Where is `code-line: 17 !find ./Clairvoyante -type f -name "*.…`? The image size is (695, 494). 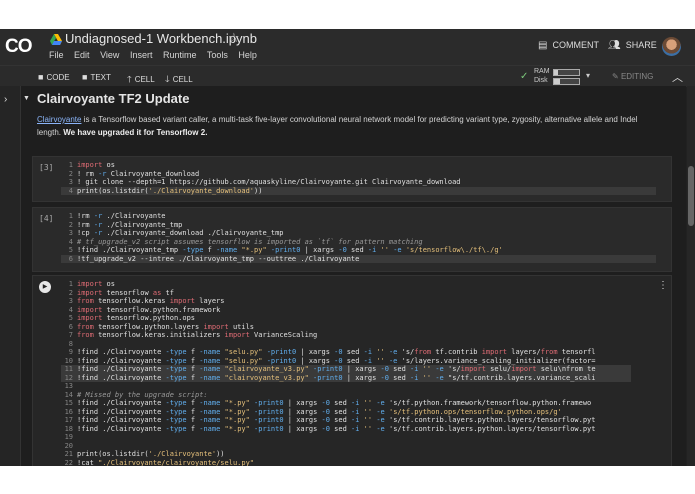
code-line: 17 !find ./Clairvoyante -type f -name "*.… is located at coordinates (346, 420).